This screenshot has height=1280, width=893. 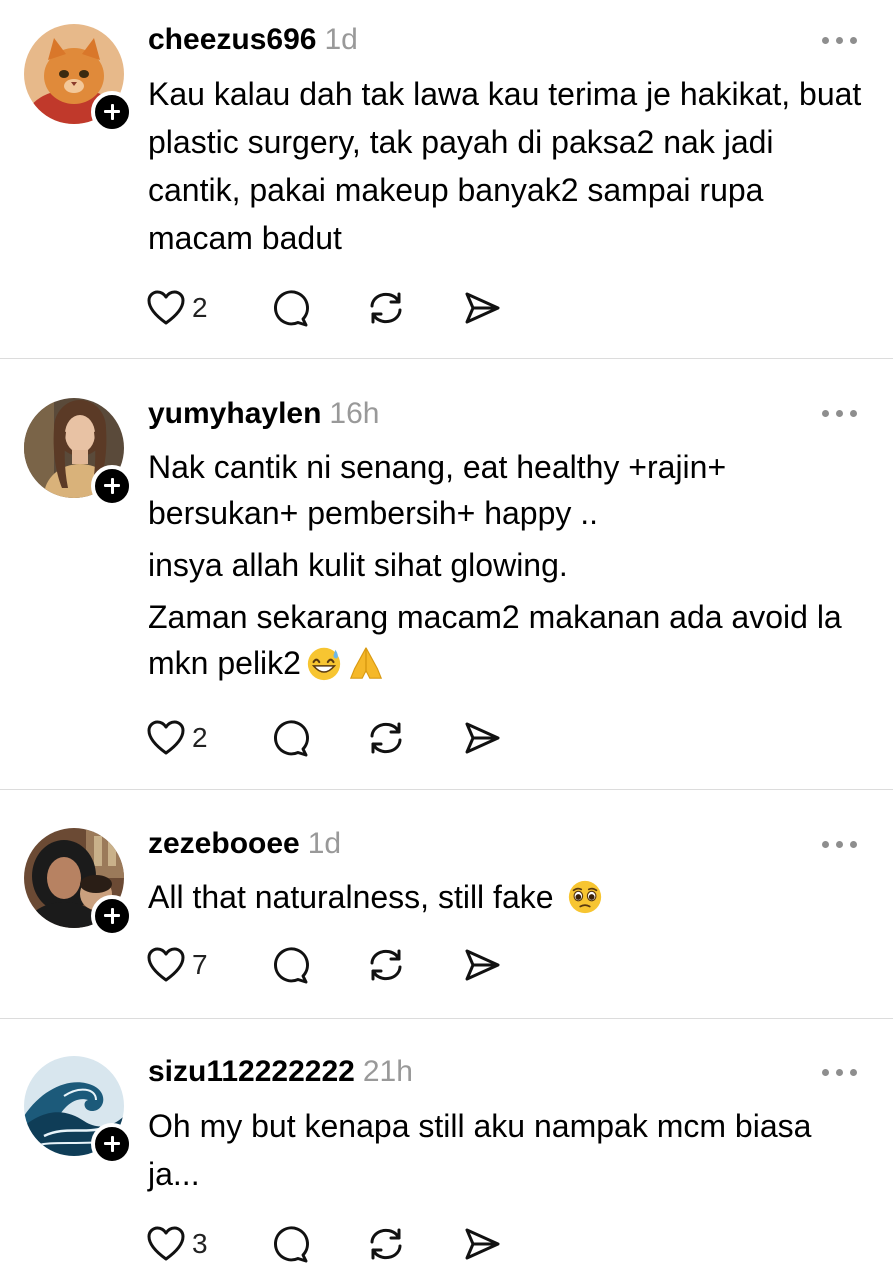 What do you see at coordinates (200, 964) in the screenshot?
I see `like-count: 7` at bounding box center [200, 964].